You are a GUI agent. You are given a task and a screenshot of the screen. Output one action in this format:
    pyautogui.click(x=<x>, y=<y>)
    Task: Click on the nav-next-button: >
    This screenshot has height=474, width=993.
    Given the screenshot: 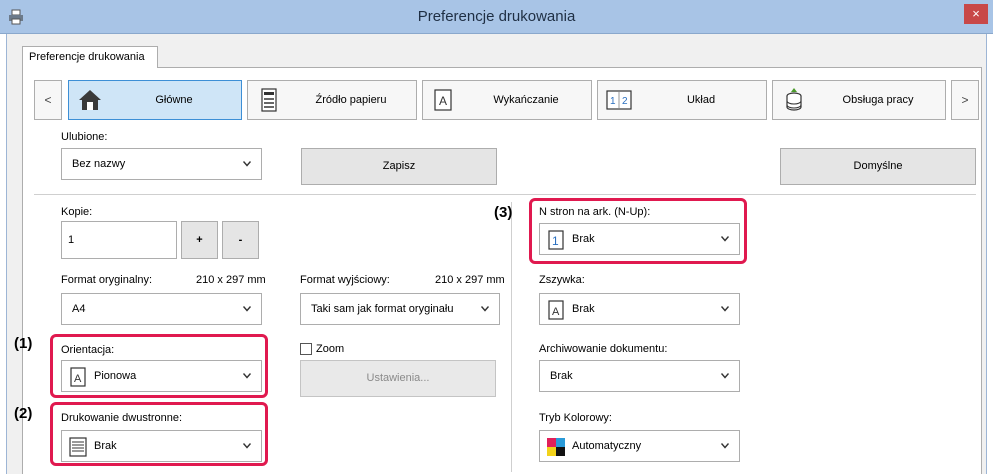 What is the action you would take?
    pyautogui.click(x=965, y=100)
    